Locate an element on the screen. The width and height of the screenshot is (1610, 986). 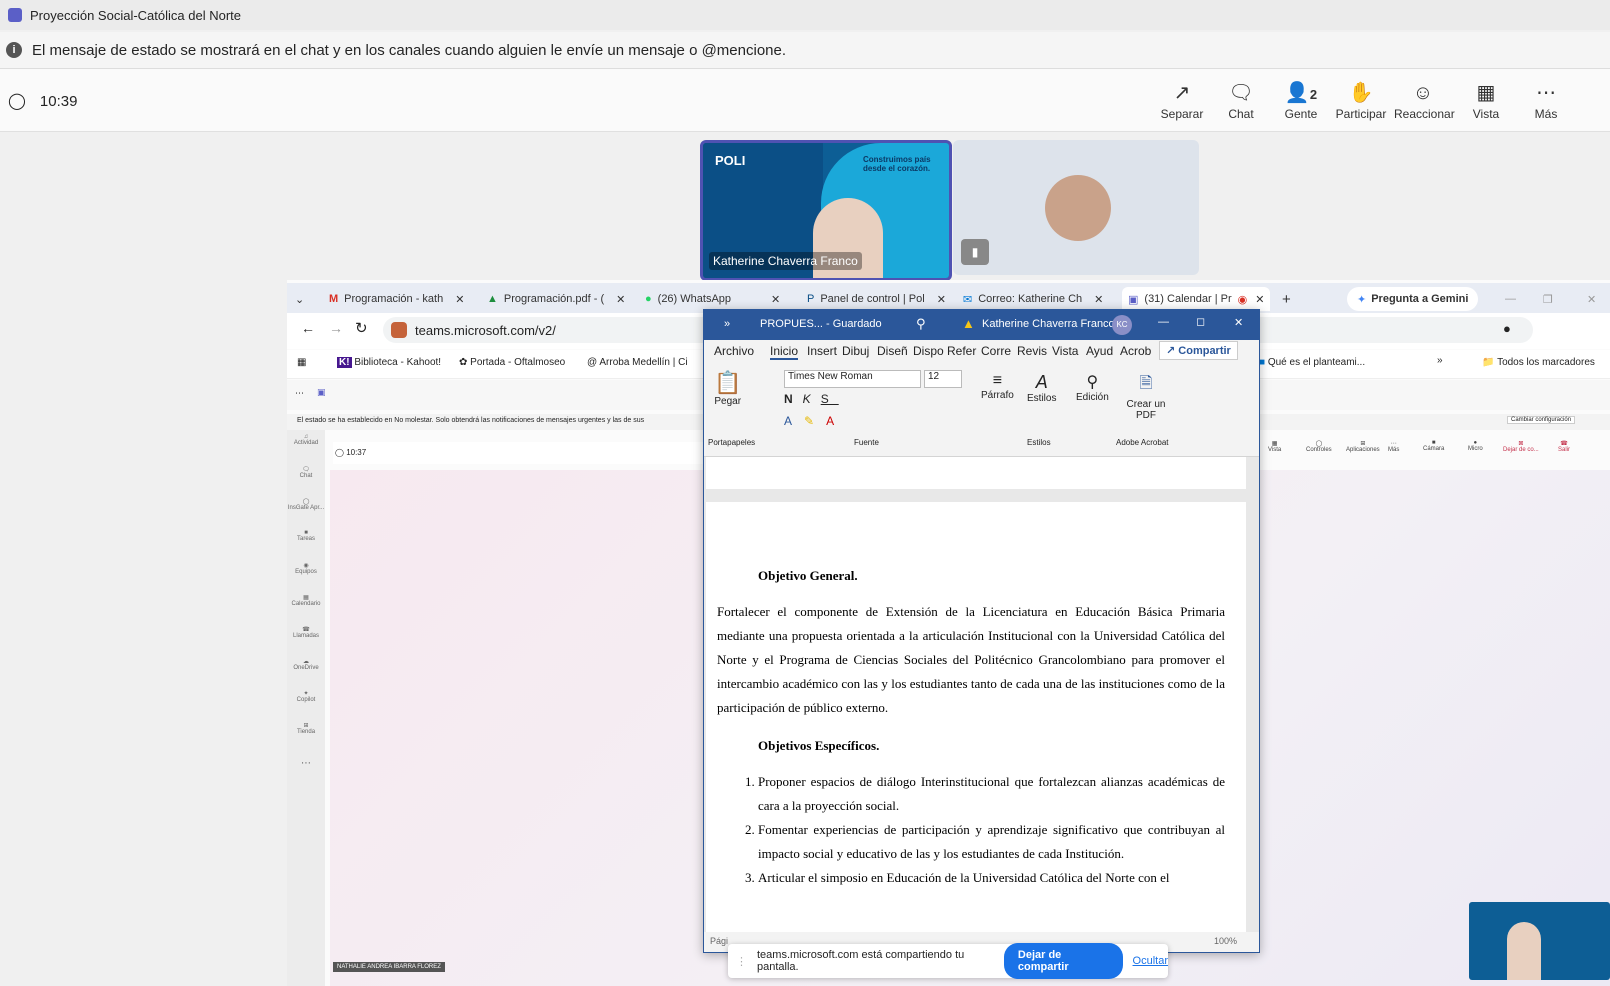
browser-tab: ▲ Programación.pdf - (✕ is located at coordinates (556, 299).